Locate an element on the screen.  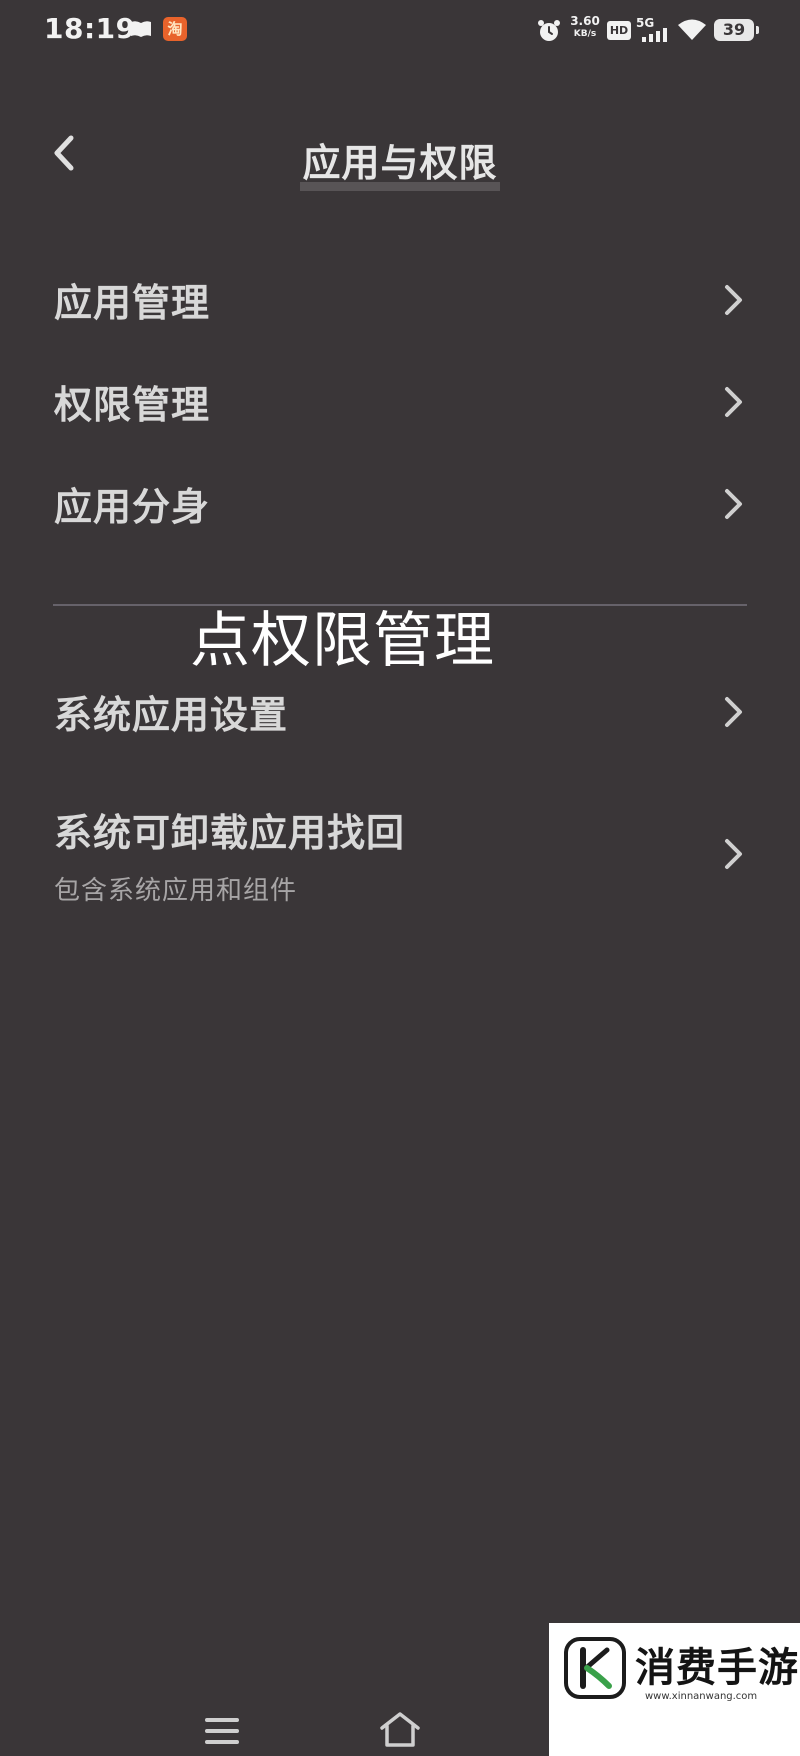
page-header: 应用与权限 is located at coordinates (400, 155).